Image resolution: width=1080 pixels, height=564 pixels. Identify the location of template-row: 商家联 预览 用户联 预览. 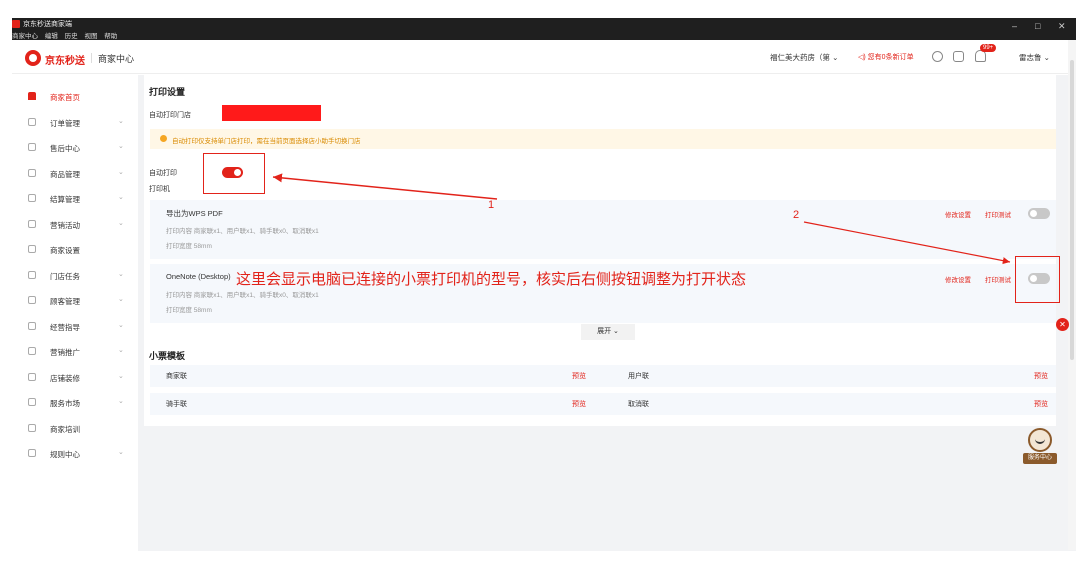
(603, 376).